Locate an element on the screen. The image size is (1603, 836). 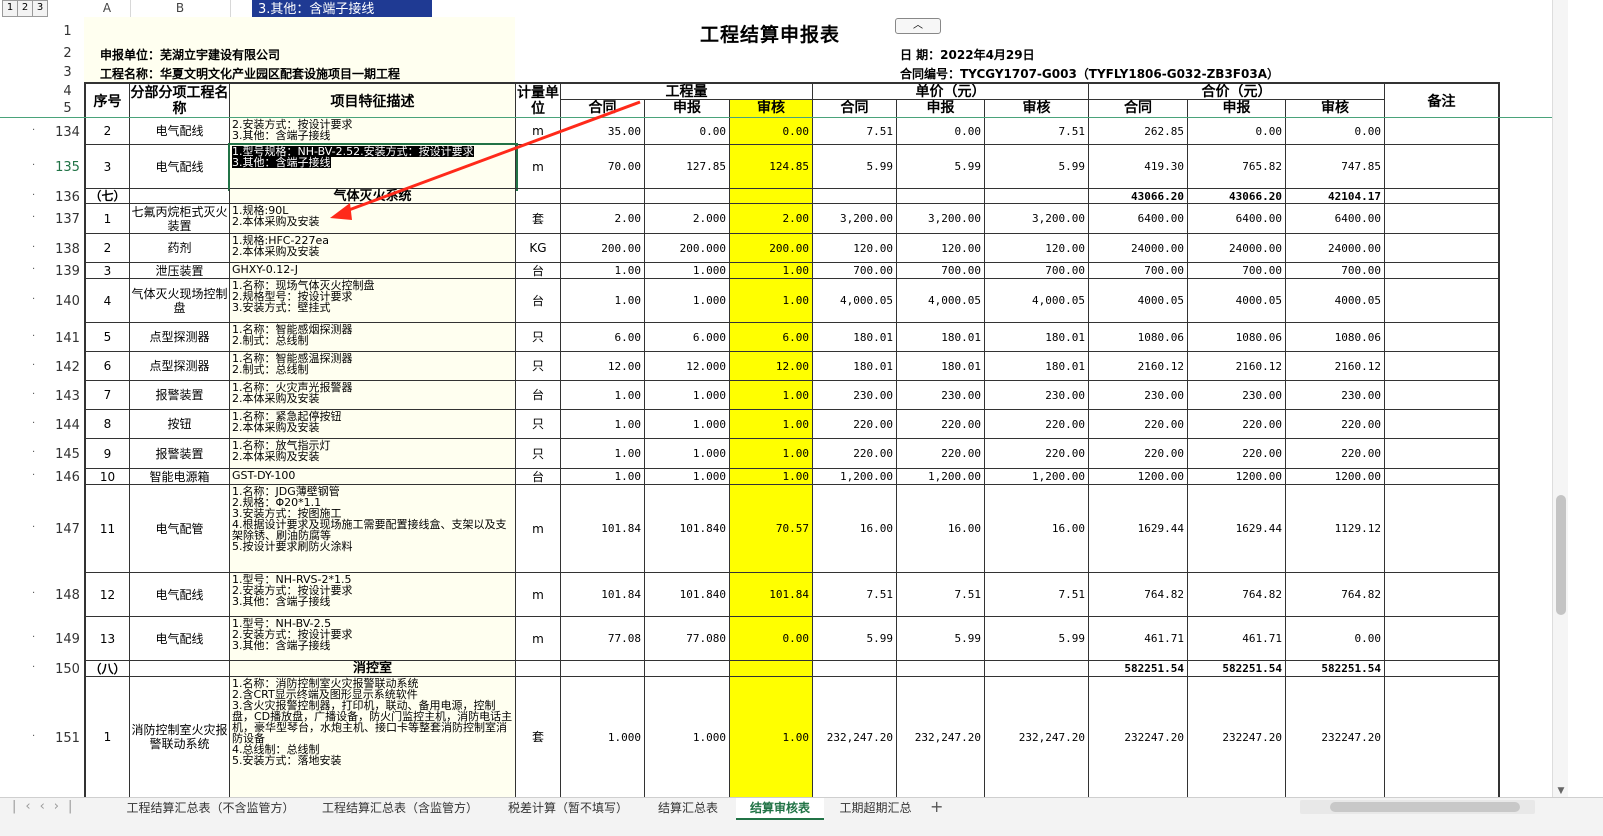
arrowhead-icon is located at coordinates (341, 211).